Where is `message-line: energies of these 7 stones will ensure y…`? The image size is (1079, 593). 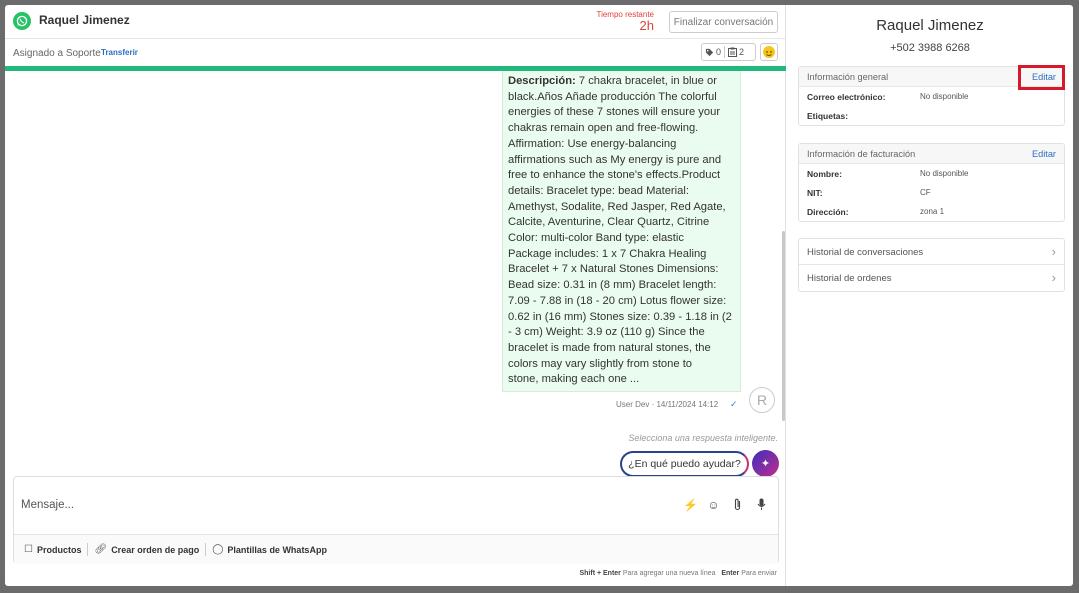
message-line: energies of these 7 stones will ensure y… is located at coordinates (614, 112).